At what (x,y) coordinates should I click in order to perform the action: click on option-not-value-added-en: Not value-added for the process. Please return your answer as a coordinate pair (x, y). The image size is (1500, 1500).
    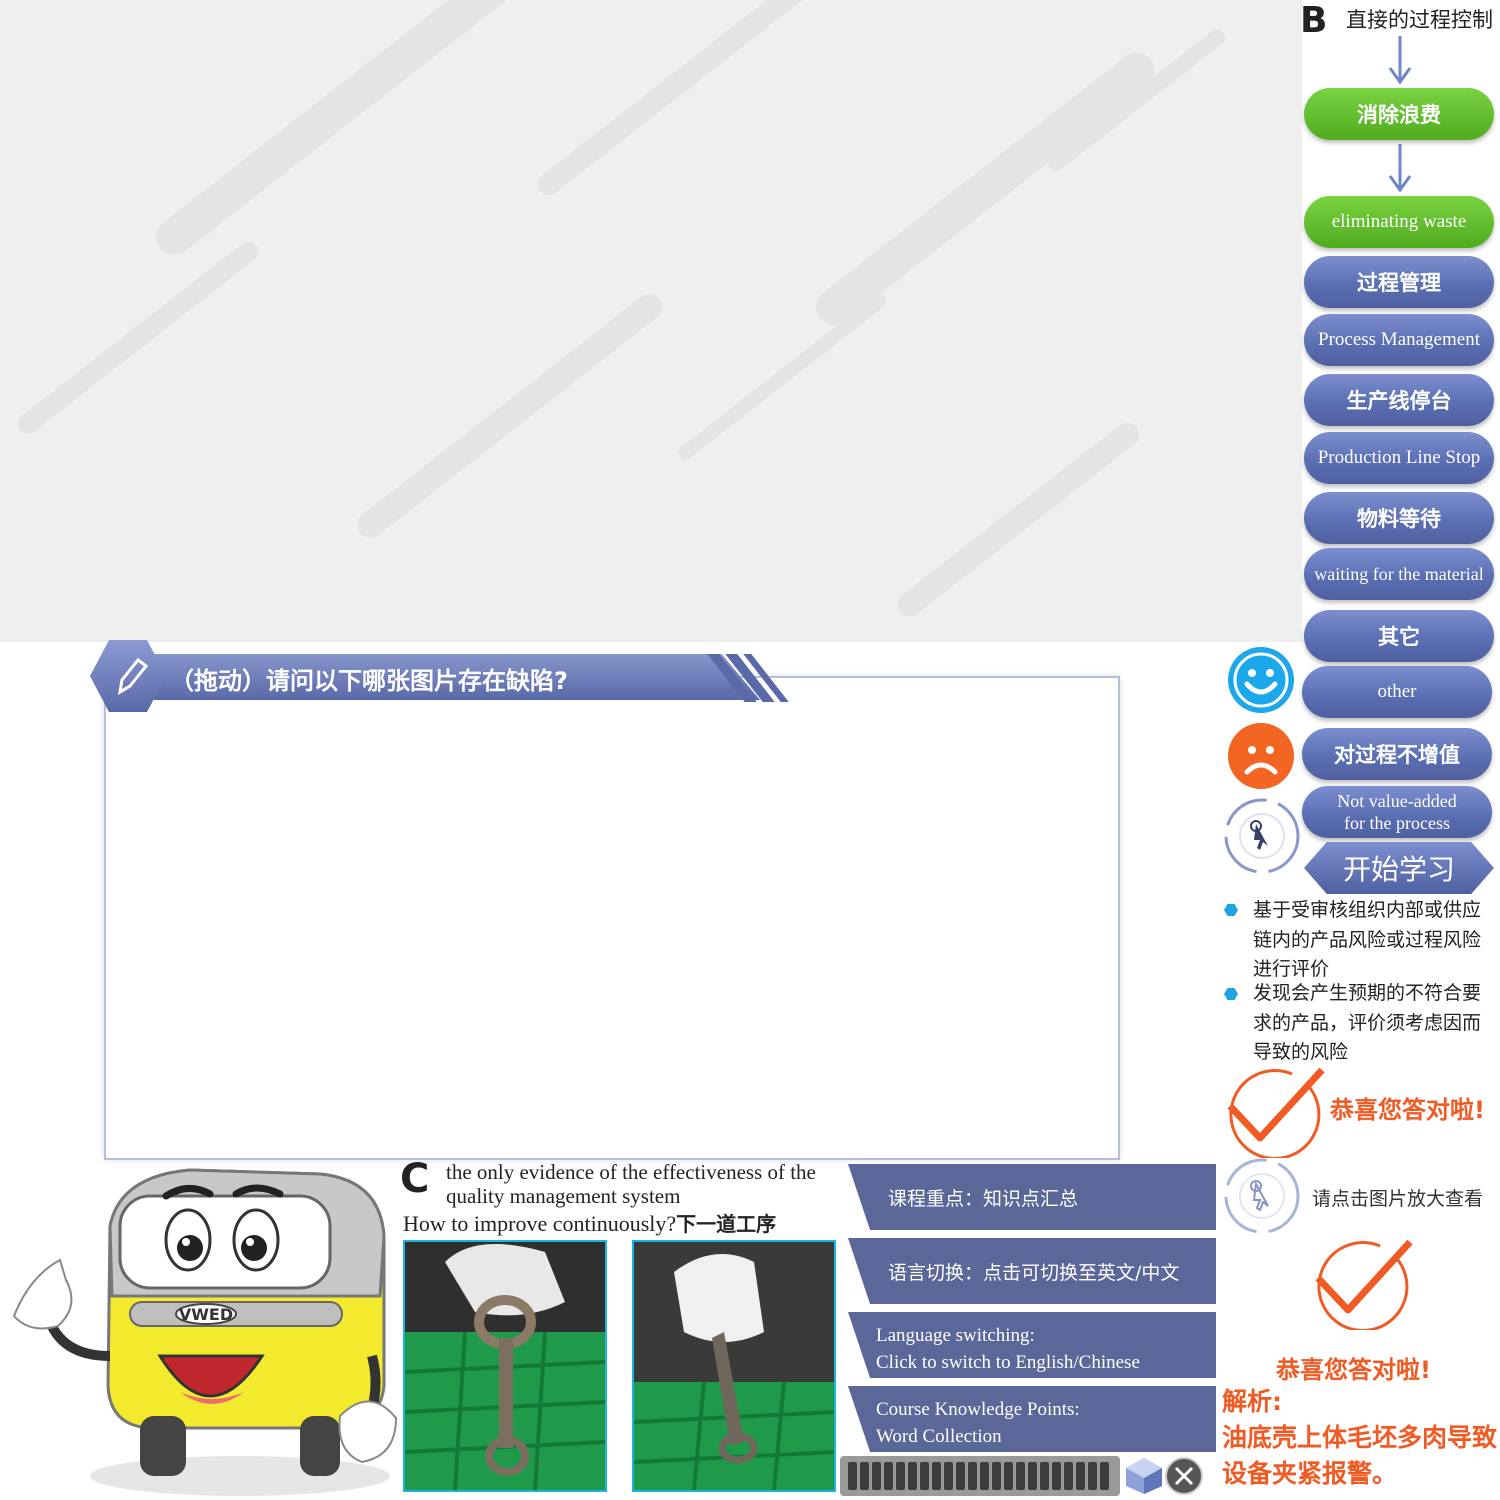
    Looking at the image, I should click on (1397, 812).